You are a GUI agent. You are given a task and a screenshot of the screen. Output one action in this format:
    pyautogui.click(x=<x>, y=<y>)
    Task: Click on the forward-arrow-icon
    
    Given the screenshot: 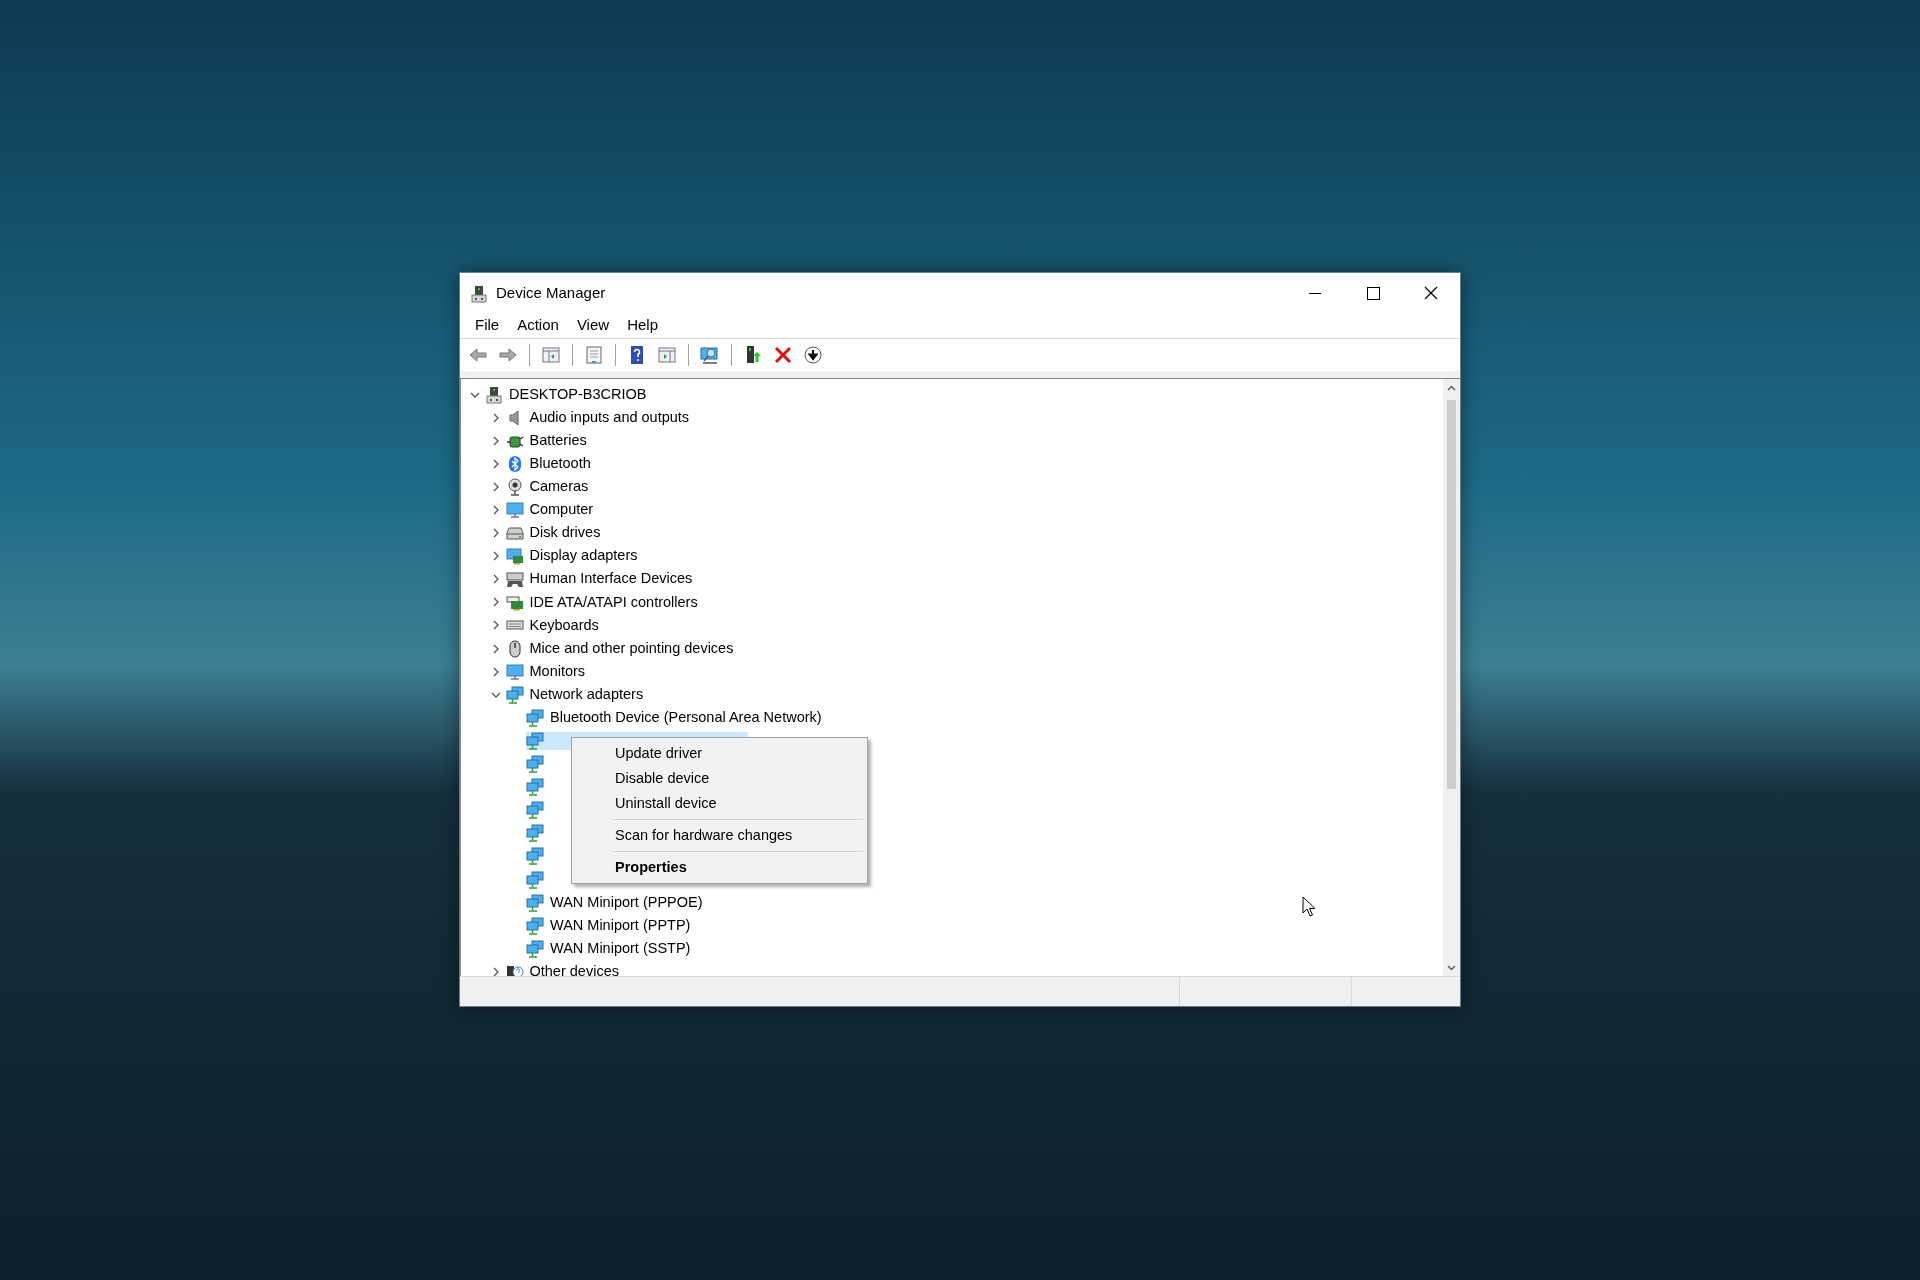 What is the action you would take?
    pyautogui.click(x=508, y=355)
    